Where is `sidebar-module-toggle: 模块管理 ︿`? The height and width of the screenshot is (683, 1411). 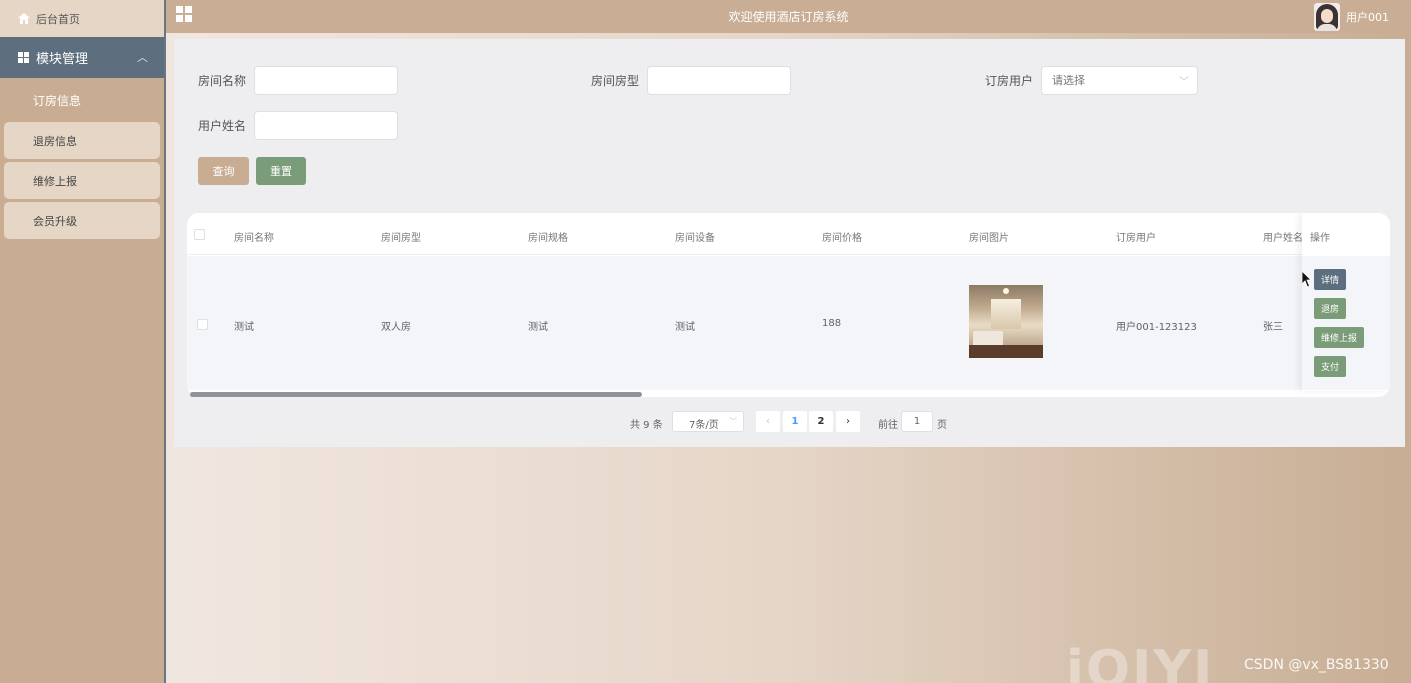 sidebar-module-toggle: 模块管理 ︿ is located at coordinates (82, 57).